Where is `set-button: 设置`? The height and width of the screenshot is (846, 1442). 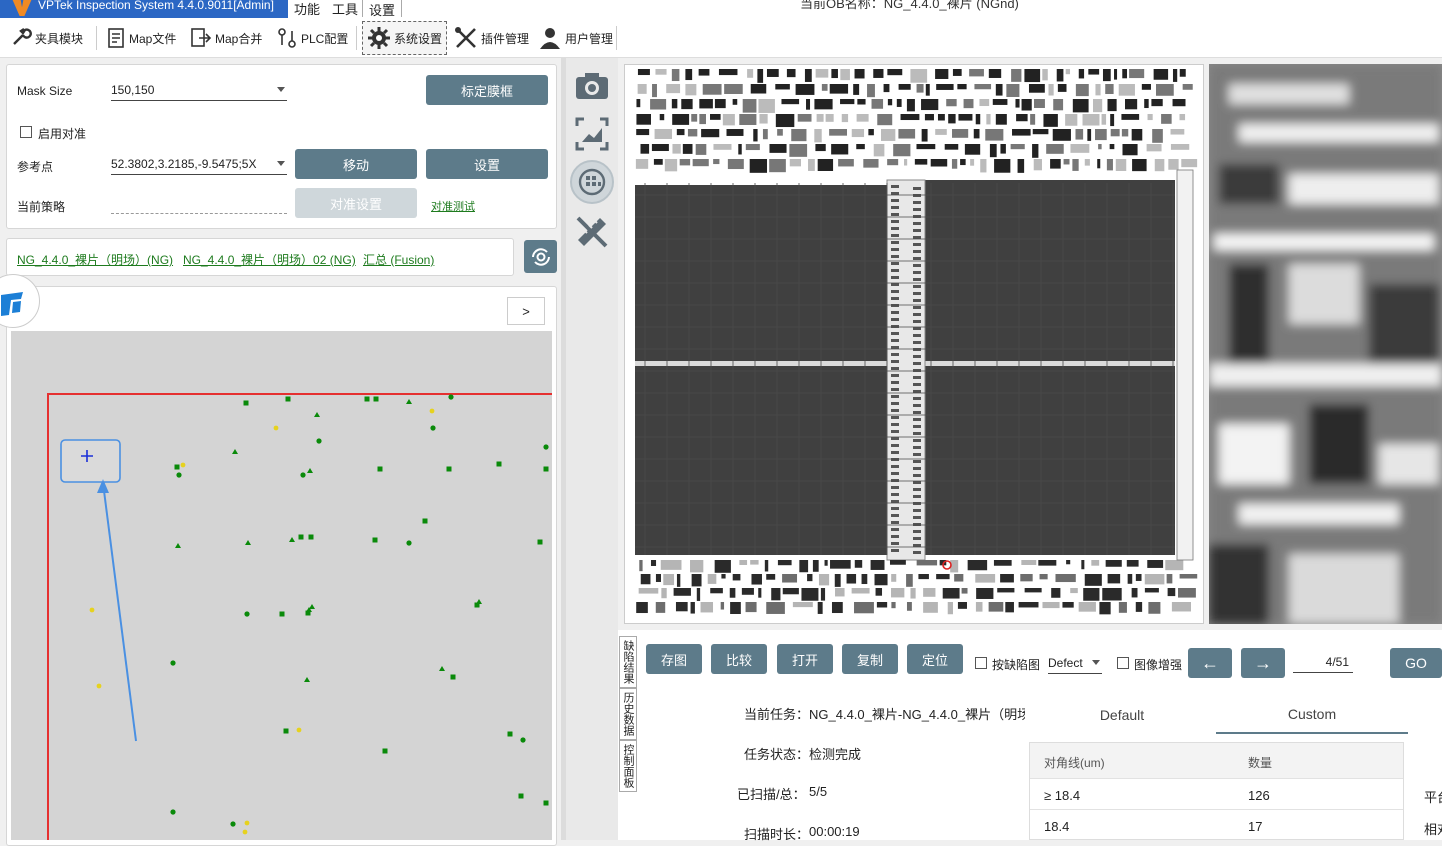
set-button: 设置 is located at coordinates (487, 164).